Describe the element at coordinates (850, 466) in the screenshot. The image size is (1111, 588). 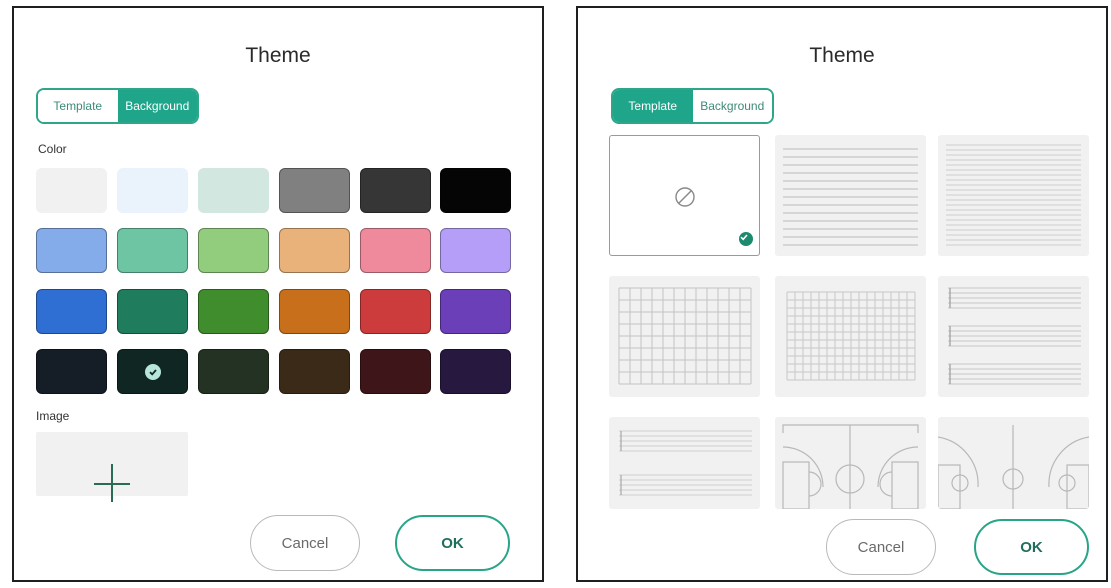
I see `basketball-court-icon` at that location.